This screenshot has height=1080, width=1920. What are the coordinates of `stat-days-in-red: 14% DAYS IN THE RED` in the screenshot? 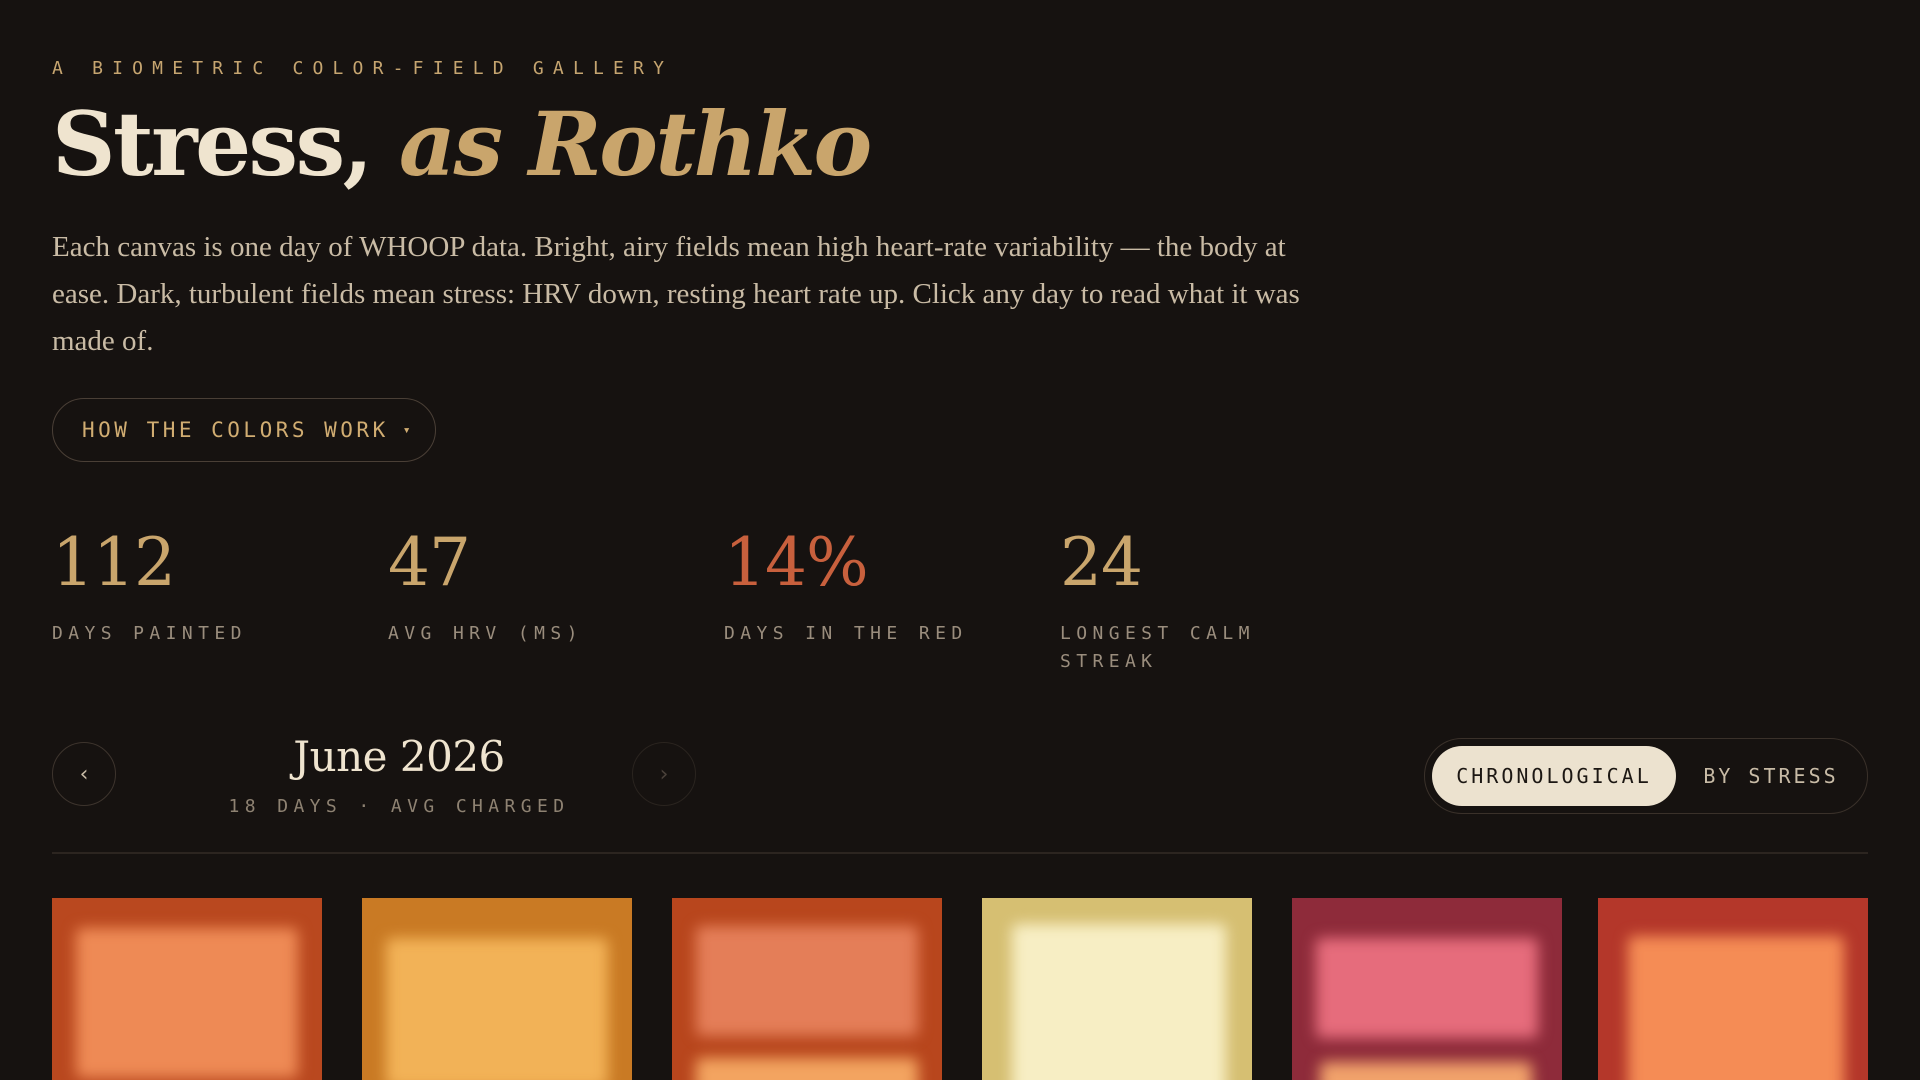 It's located at (854, 582).